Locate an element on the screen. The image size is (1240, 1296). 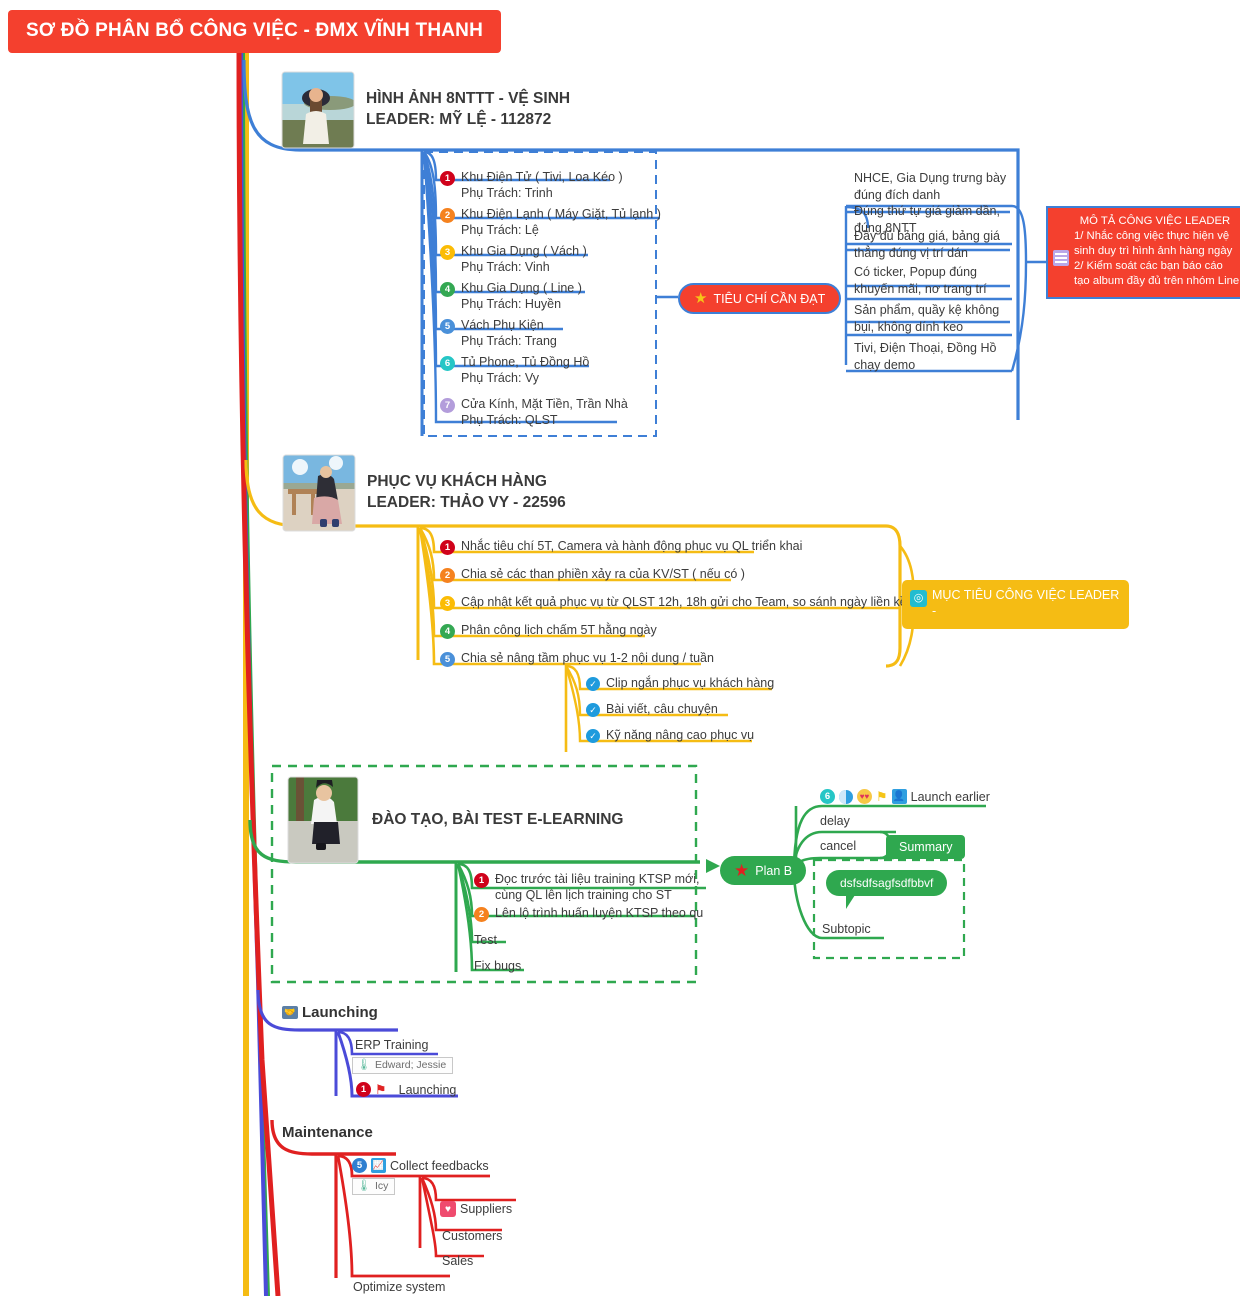
person-icon: 👤 is located at coordinates (899, 796).